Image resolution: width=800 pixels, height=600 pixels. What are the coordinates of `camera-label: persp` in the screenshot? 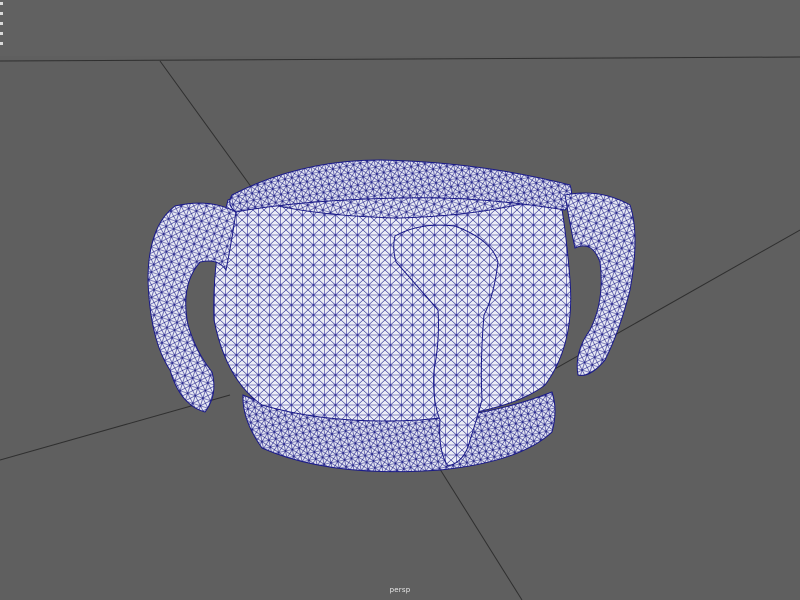 It's located at (400, 590).